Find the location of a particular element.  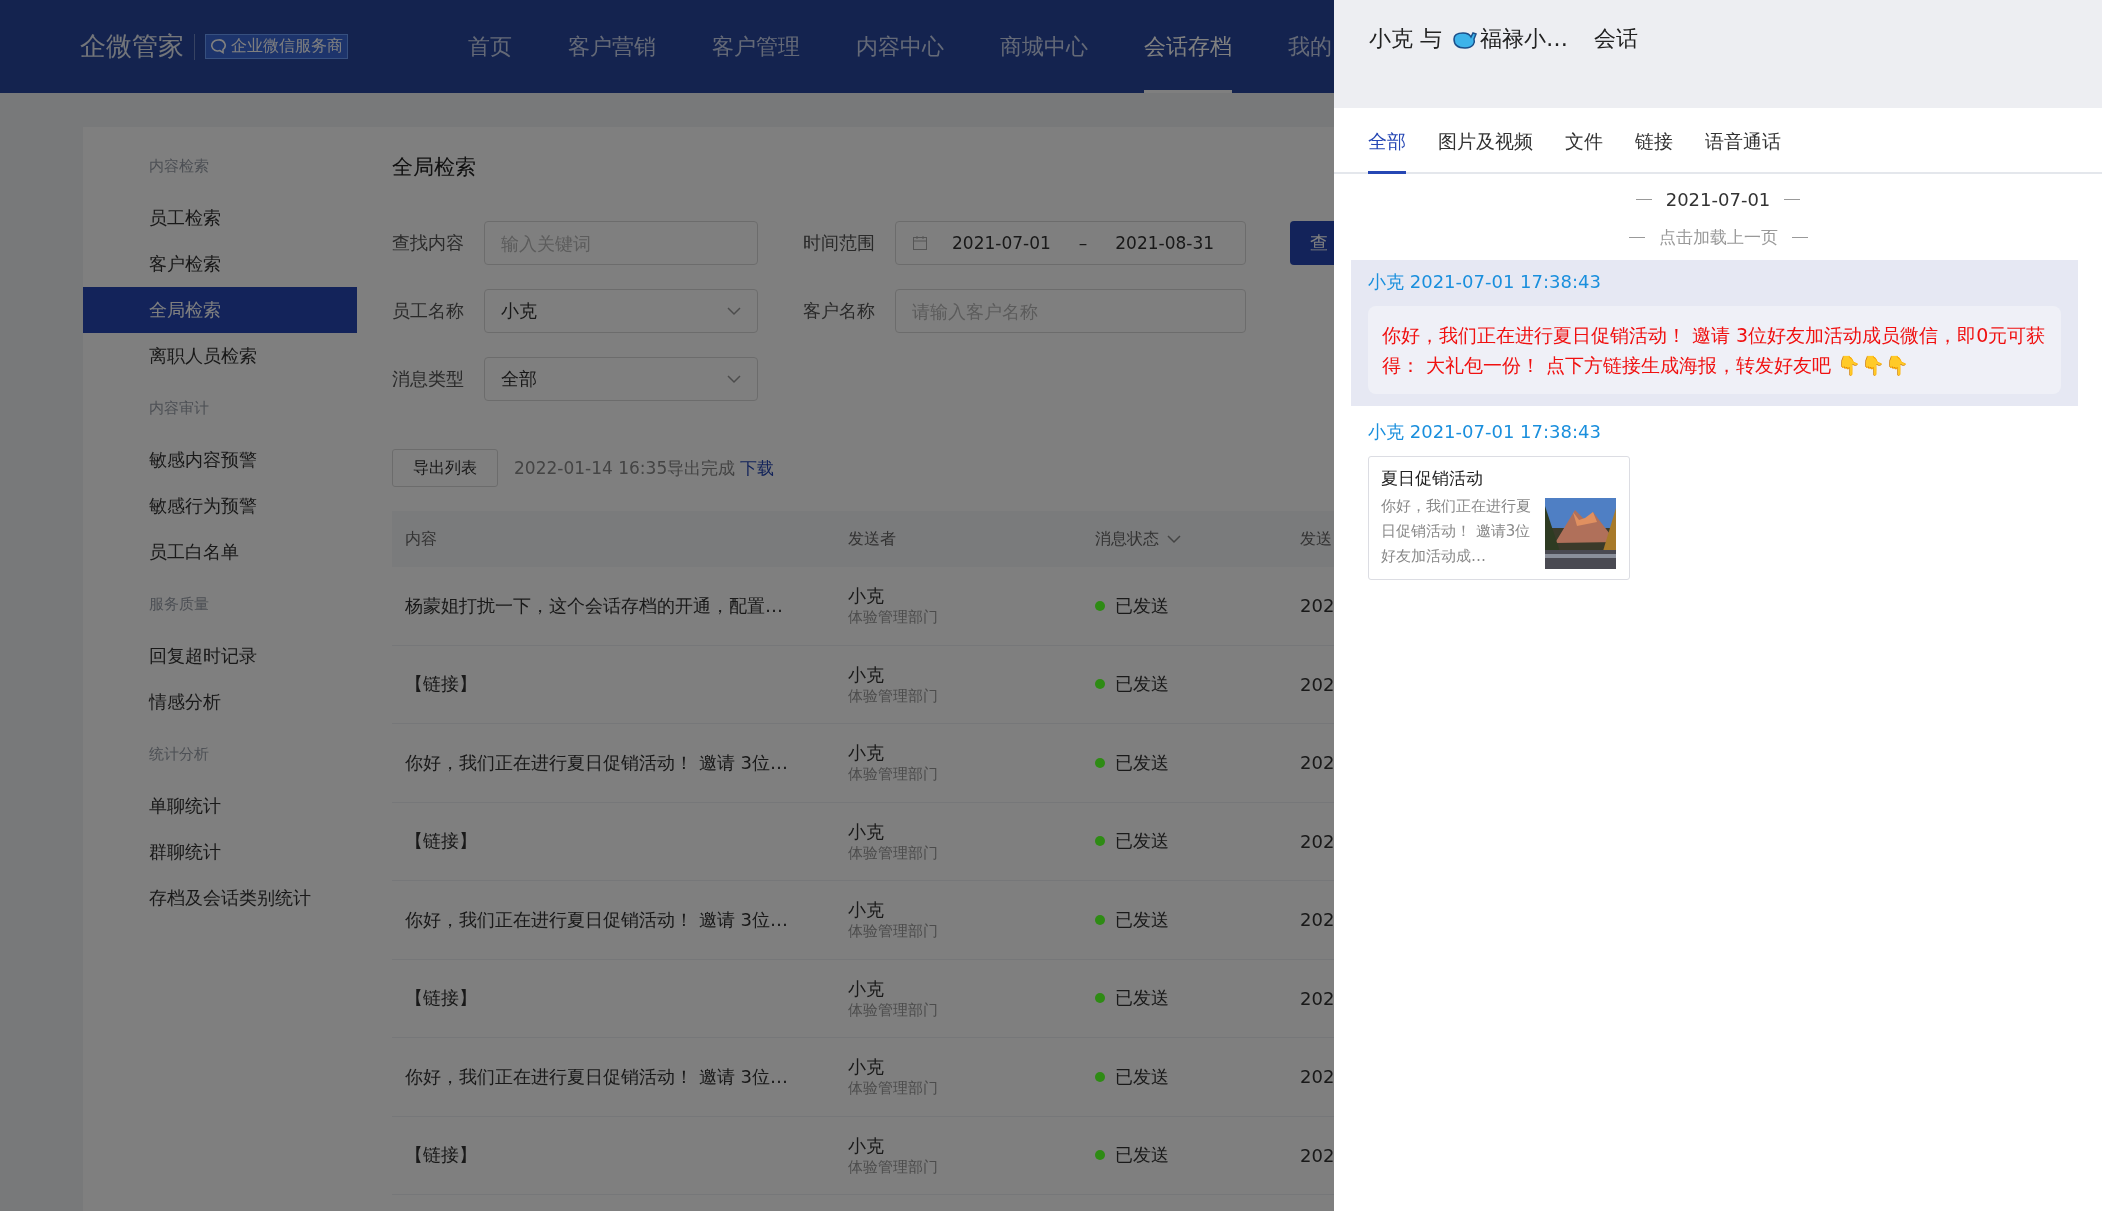

nav-tab: 首页 is located at coordinates (490, 46).